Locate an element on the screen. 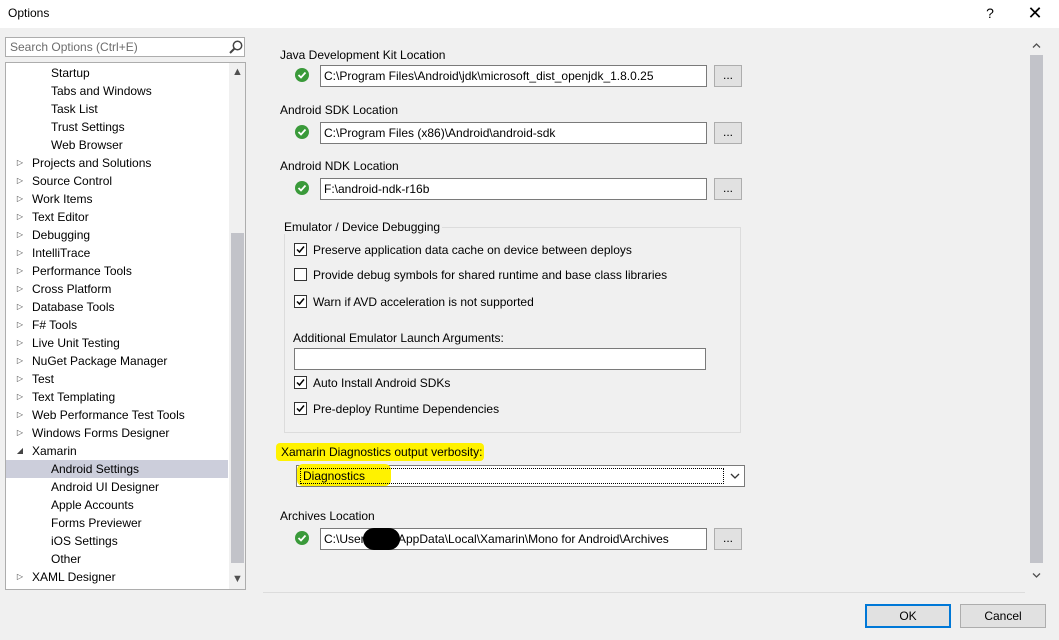  emulator-group-title: Emulator / Device Debugging is located at coordinates (362, 227).